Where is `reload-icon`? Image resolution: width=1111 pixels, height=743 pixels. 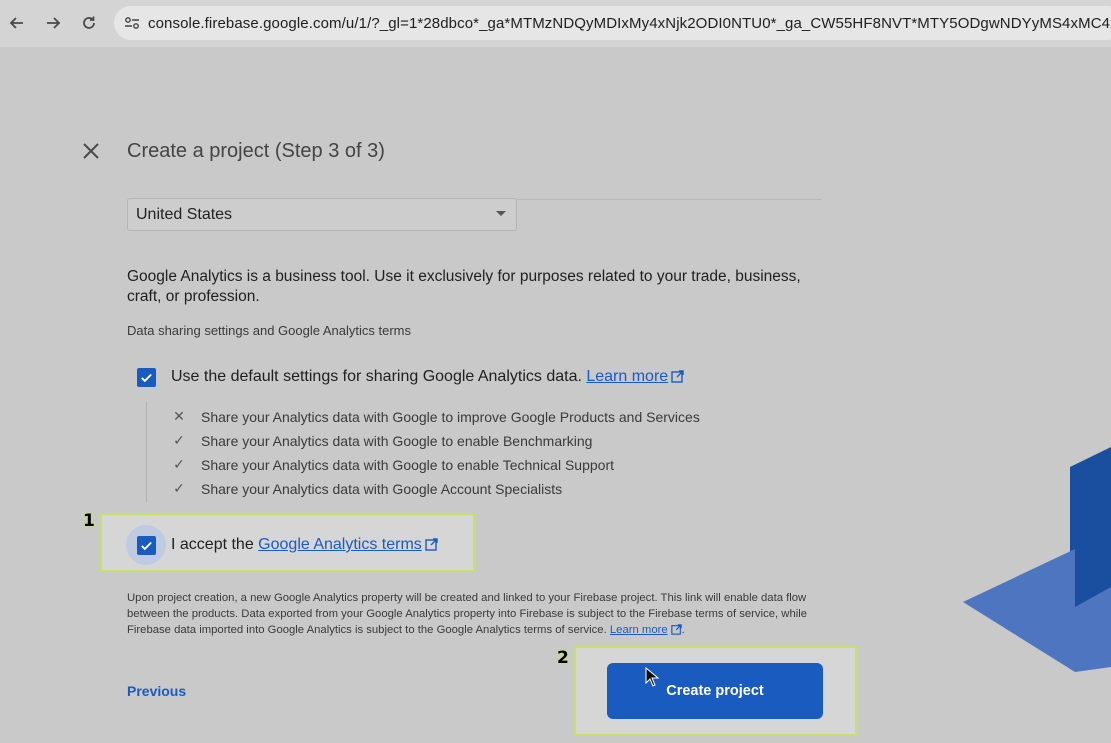
reload-icon is located at coordinates (89, 23).